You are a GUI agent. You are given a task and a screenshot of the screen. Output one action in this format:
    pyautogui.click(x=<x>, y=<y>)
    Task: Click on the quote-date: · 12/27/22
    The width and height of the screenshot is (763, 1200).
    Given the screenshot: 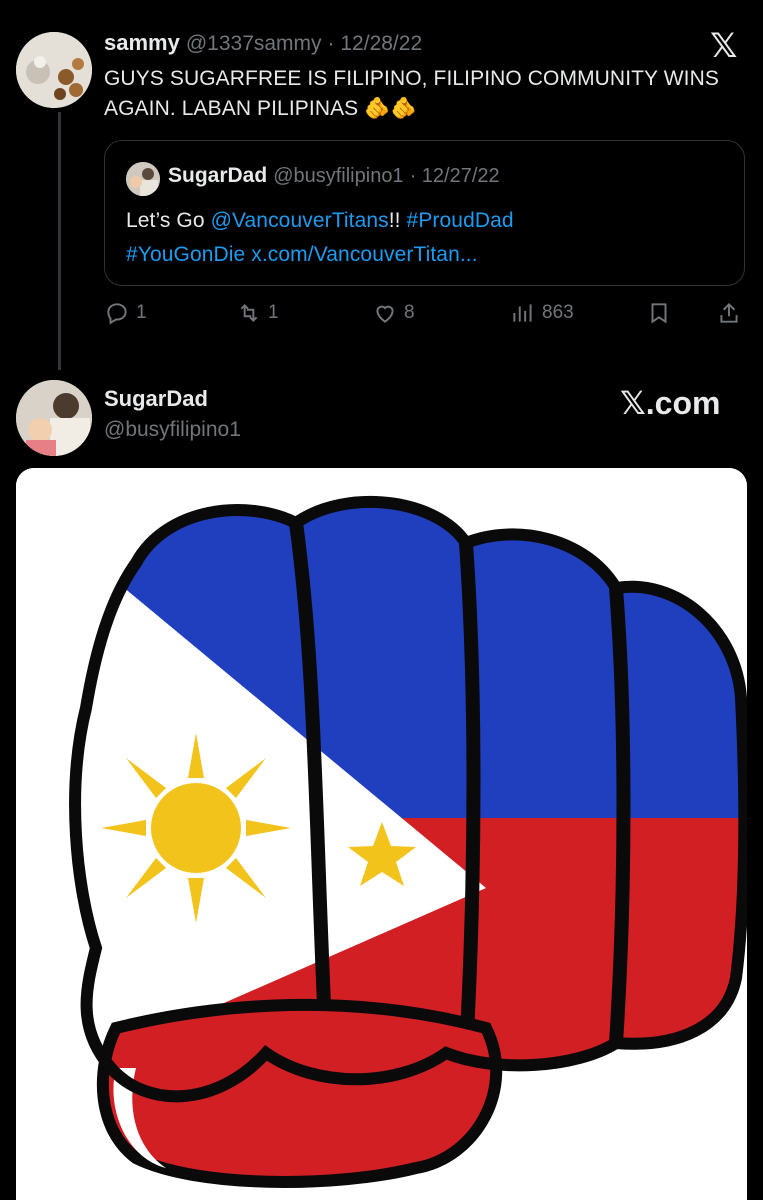 What is the action you would take?
    pyautogui.click(x=454, y=176)
    